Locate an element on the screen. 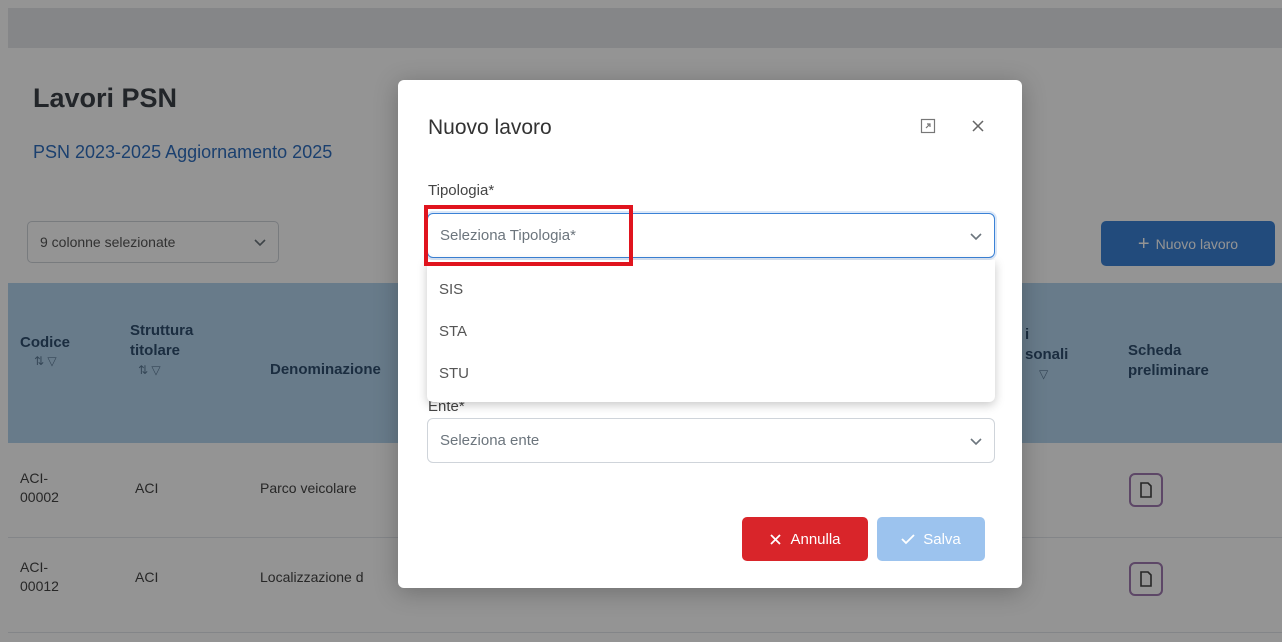 This screenshot has width=1282, height=642. cancel-button: Annulla is located at coordinates (805, 539).